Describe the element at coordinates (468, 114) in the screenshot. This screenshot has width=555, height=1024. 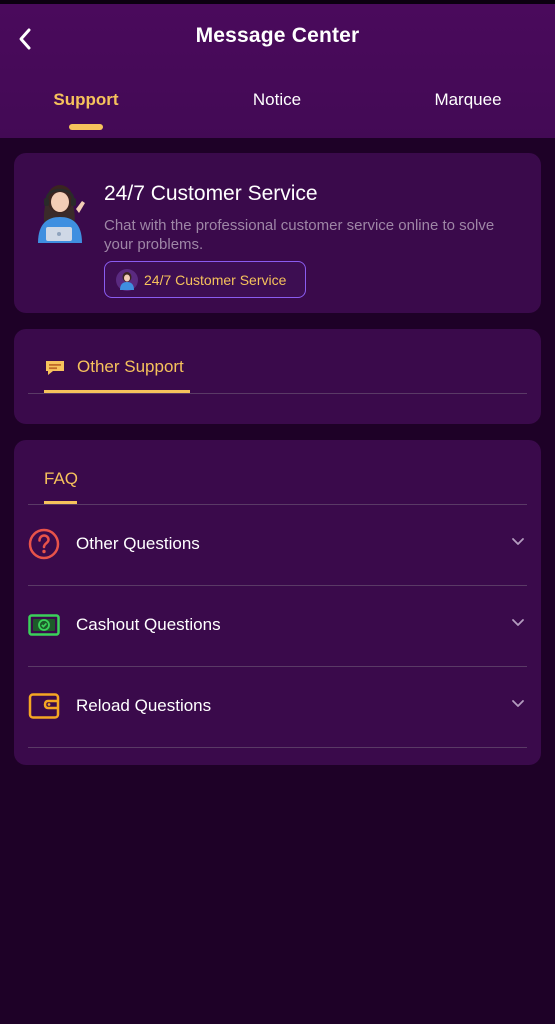
I see `tab-marquee: Marquee` at that location.